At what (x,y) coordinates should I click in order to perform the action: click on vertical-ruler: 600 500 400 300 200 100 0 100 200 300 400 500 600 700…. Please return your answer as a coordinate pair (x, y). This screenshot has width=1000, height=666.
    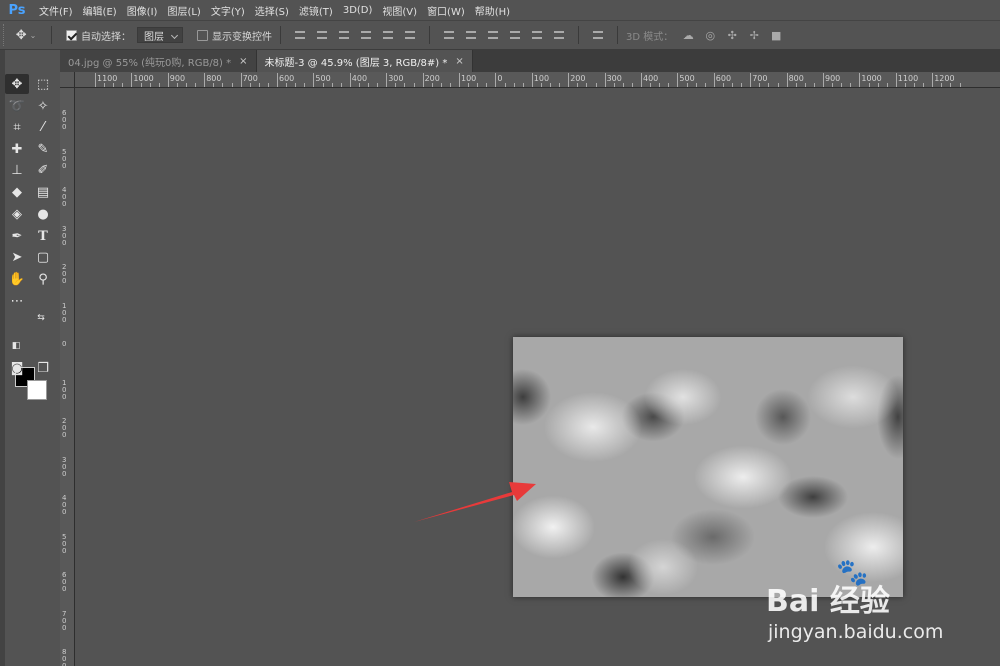
    Looking at the image, I should click on (67, 377).